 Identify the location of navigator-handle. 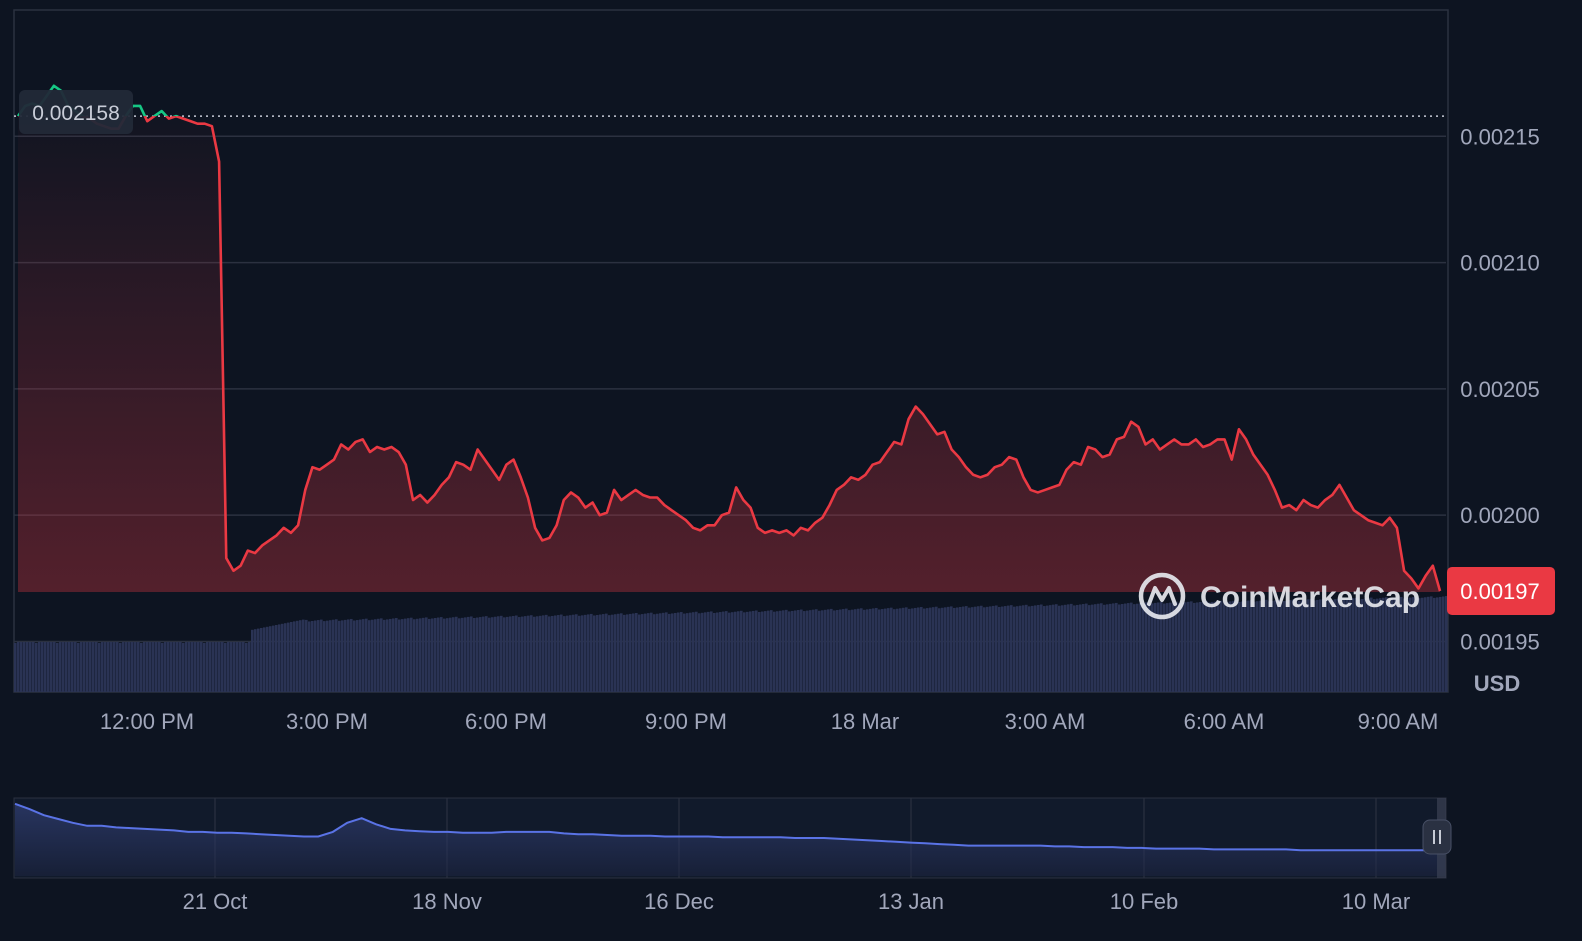
(1437, 837).